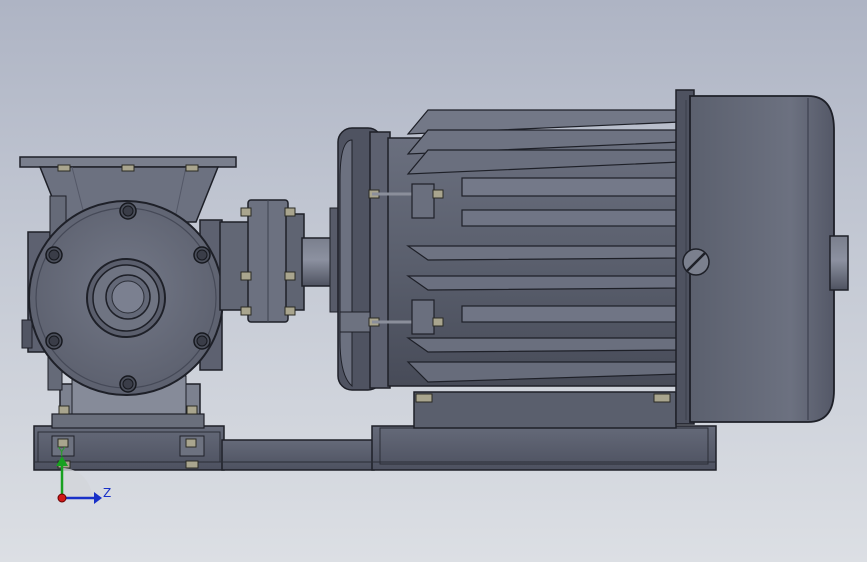 The width and height of the screenshot is (867, 562). What do you see at coordinates (126, 298) in the screenshot?
I see `pump-volute` at bounding box center [126, 298].